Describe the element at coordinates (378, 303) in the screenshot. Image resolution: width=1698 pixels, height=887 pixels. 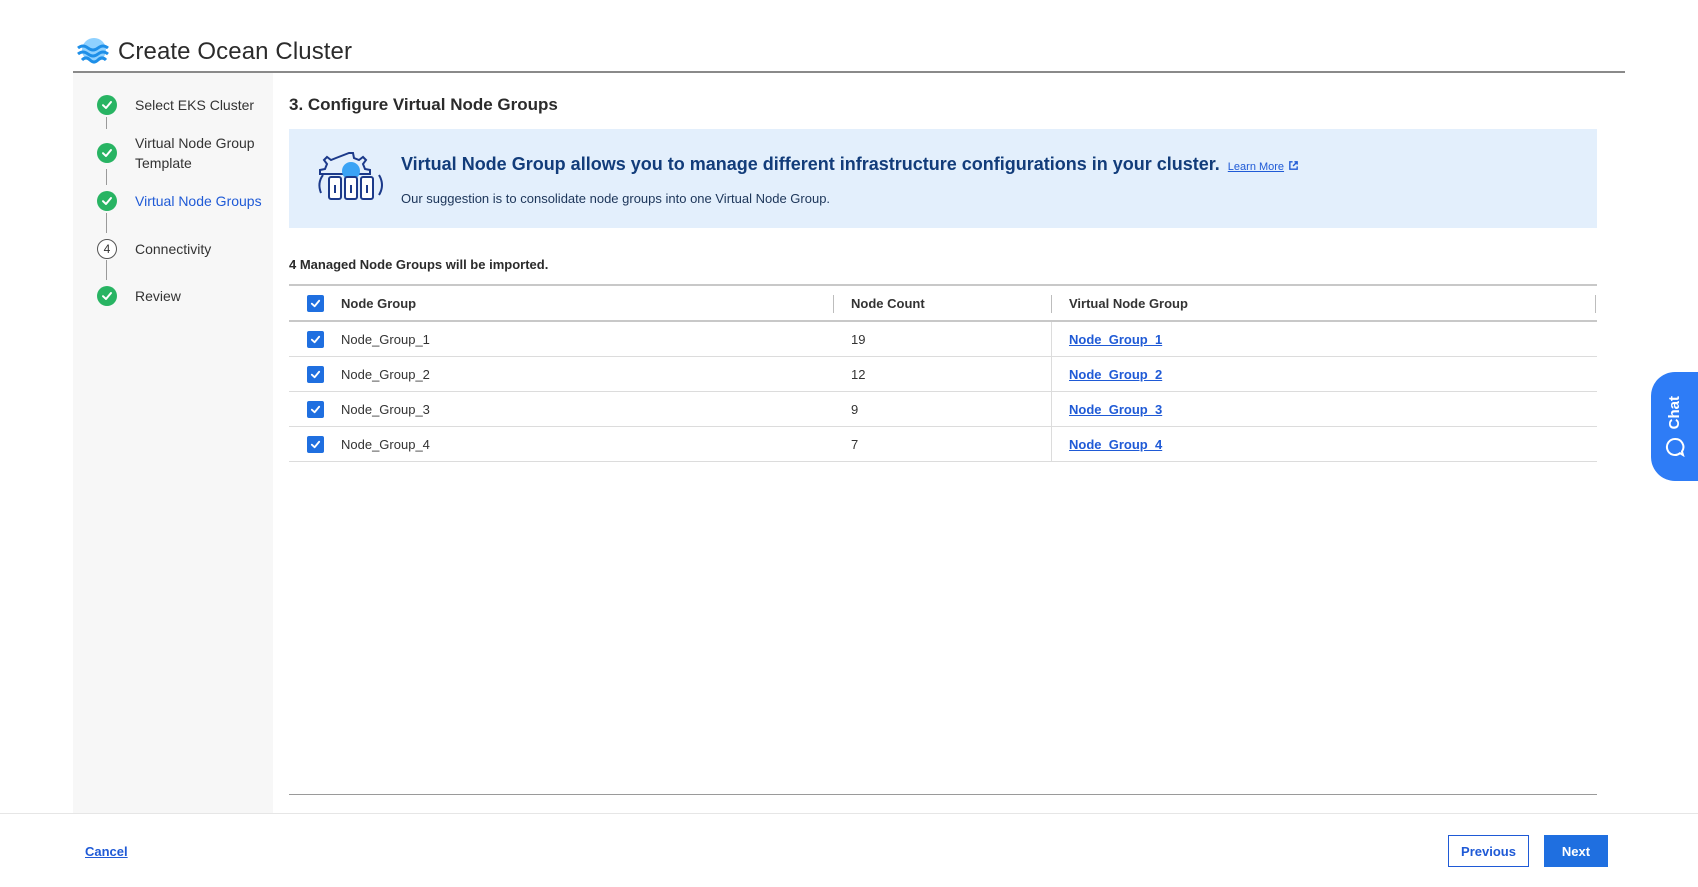
I see `column-header-node-group: Node Group` at that location.